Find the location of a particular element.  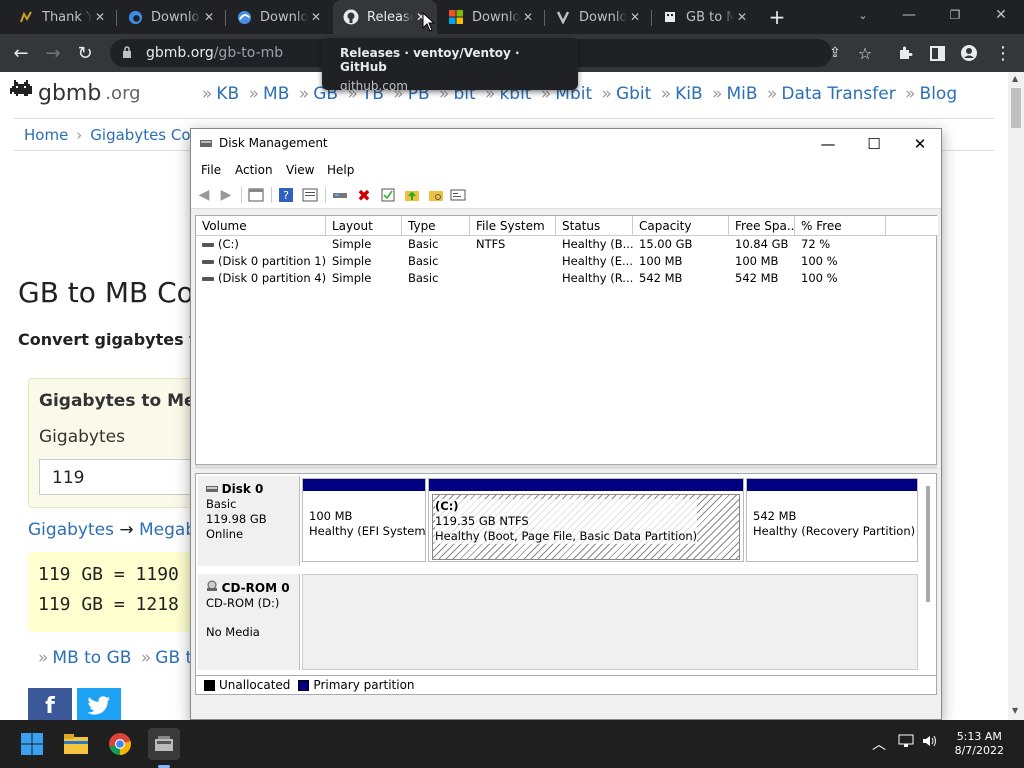

system-clock: 5:13 AM 8/7/2022 is located at coordinates (979, 744).